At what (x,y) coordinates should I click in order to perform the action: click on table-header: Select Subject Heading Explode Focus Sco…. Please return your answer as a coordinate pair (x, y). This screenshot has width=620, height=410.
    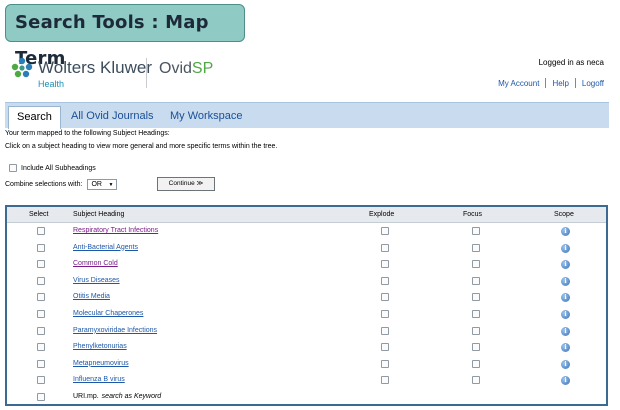
    Looking at the image, I should click on (306, 215).